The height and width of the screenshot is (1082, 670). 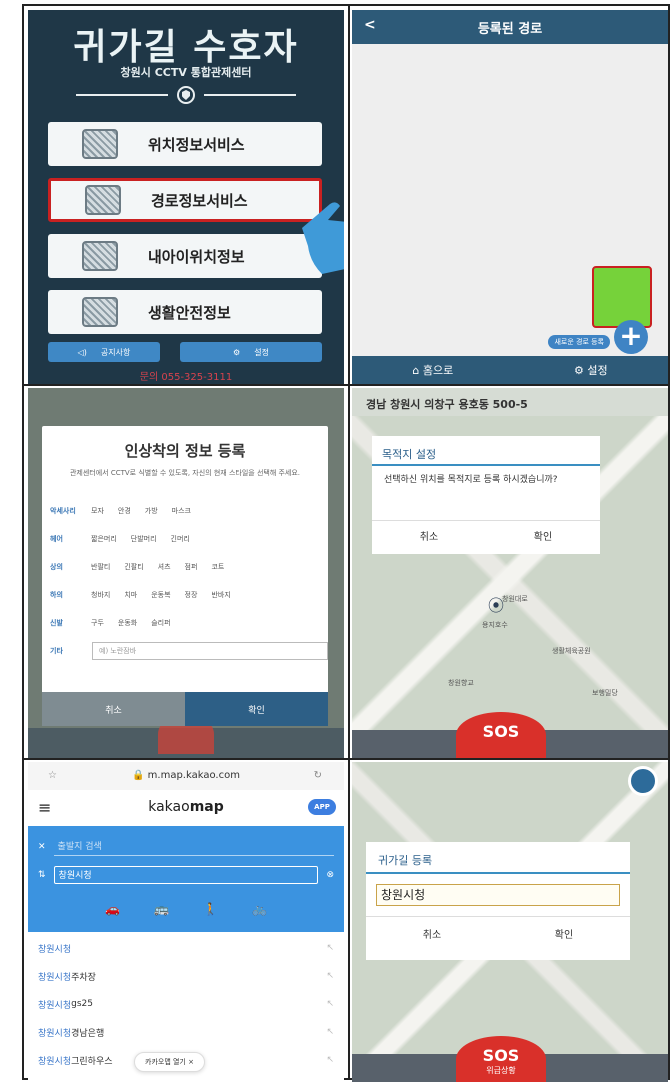 I want to click on route-name-input: 창원시청, so click(x=498, y=895).